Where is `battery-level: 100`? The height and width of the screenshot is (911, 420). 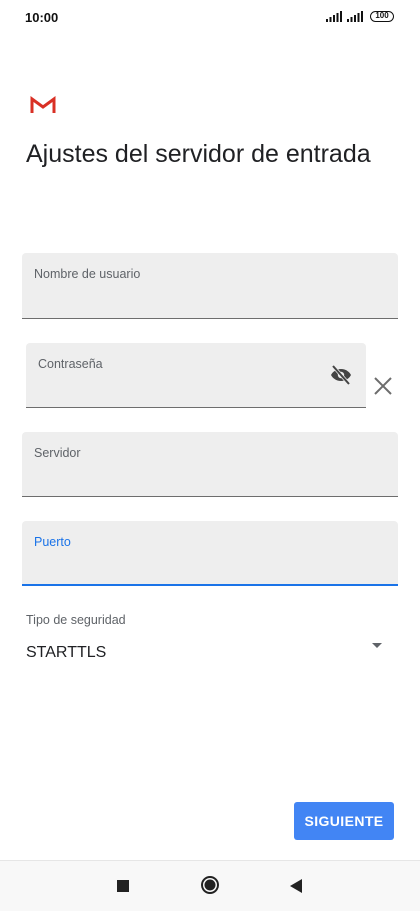
battery-level: 100 is located at coordinates (382, 15).